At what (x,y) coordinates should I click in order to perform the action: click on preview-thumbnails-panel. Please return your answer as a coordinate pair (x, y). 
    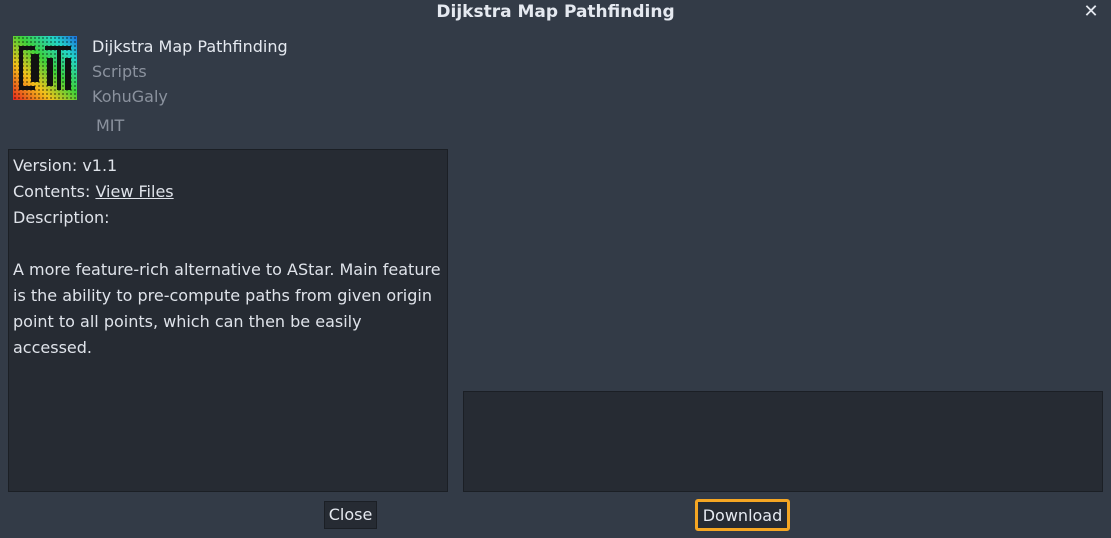
    Looking at the image, I should click on (783, 441).